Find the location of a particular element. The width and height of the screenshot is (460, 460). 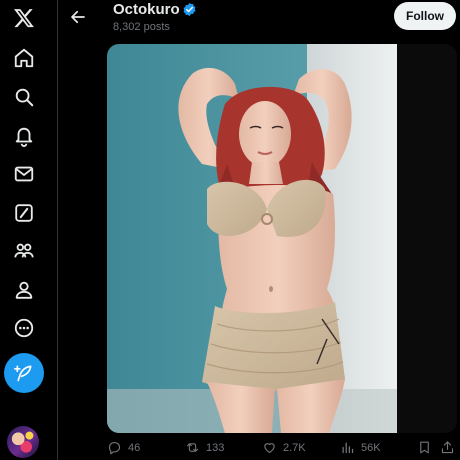

bookmark-button is located at coordinates (424, 447).